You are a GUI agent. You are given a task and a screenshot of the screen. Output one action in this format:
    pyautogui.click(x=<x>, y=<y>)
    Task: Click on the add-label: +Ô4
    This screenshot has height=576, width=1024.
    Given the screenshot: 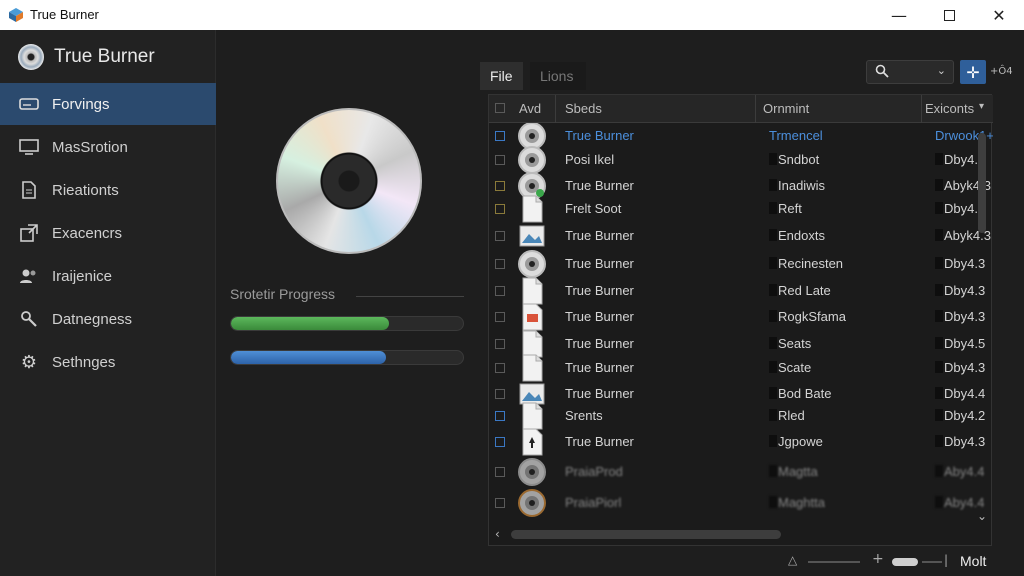 What is the action you would take?
    pyautogui.click(x=1001, y=71)
    